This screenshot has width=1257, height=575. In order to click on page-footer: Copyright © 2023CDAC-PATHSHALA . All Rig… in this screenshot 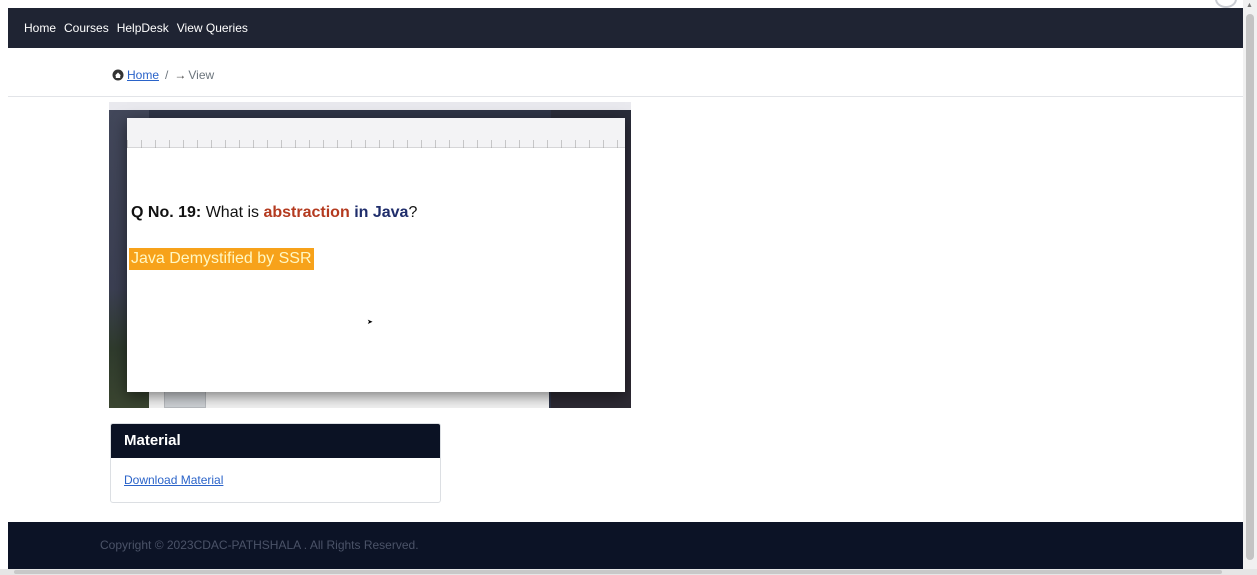, I will do `click(625, 545)`.